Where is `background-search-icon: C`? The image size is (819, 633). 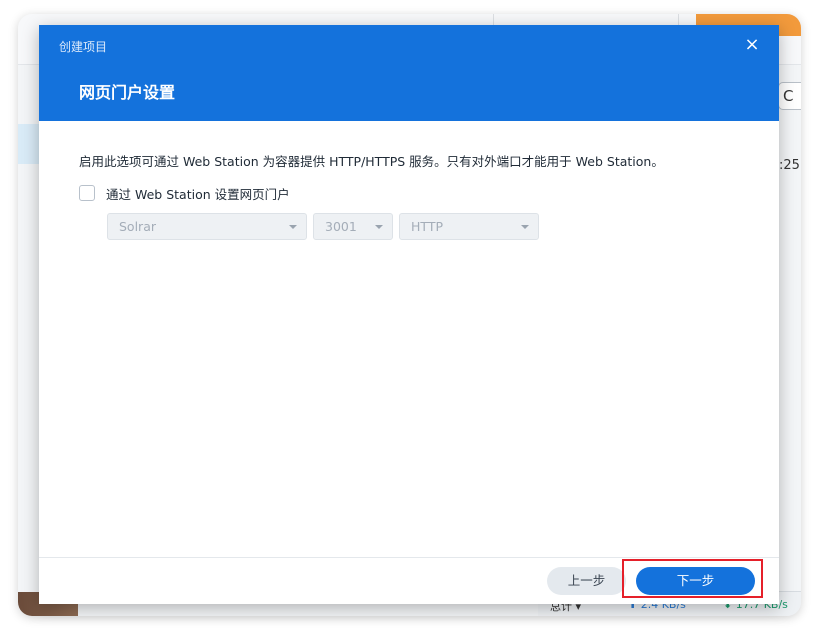 background-search-icon: C is located at coordinates (789, 96).